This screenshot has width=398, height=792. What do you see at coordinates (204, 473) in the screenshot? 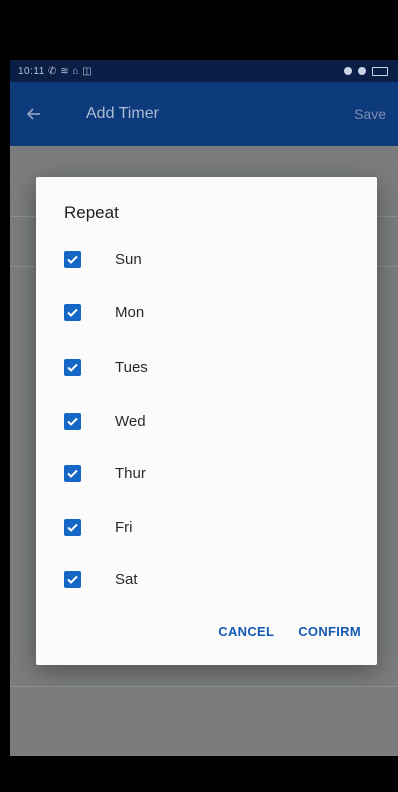
I see `day-option-thur: Thur` at bounding box center [204, 473].